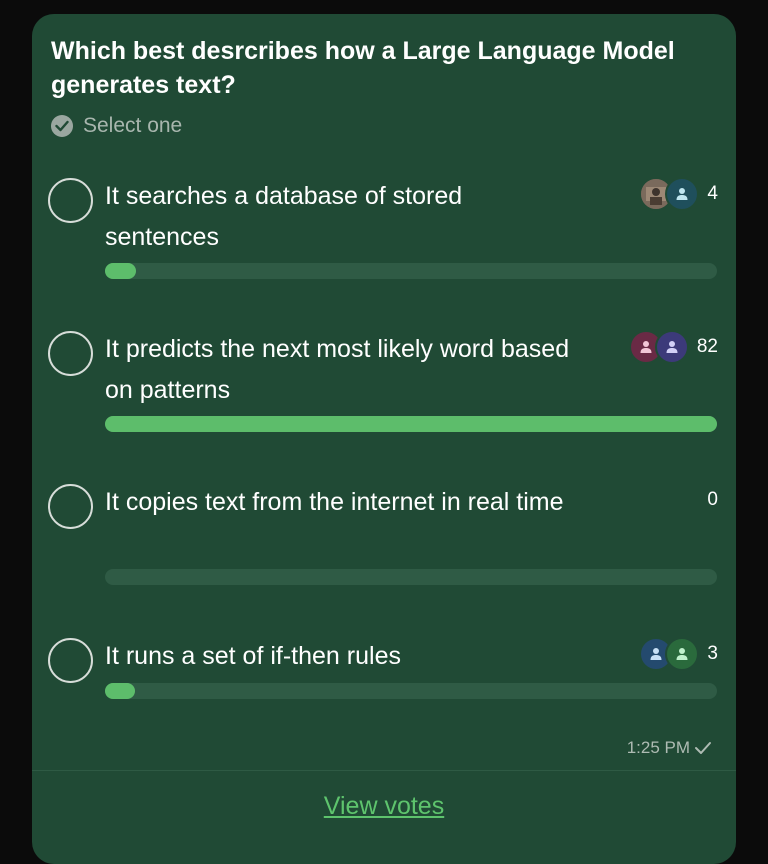  Describe the element at coordinates (133, 125) in the screenshot. I see `select-one-label: Select one` at that location.